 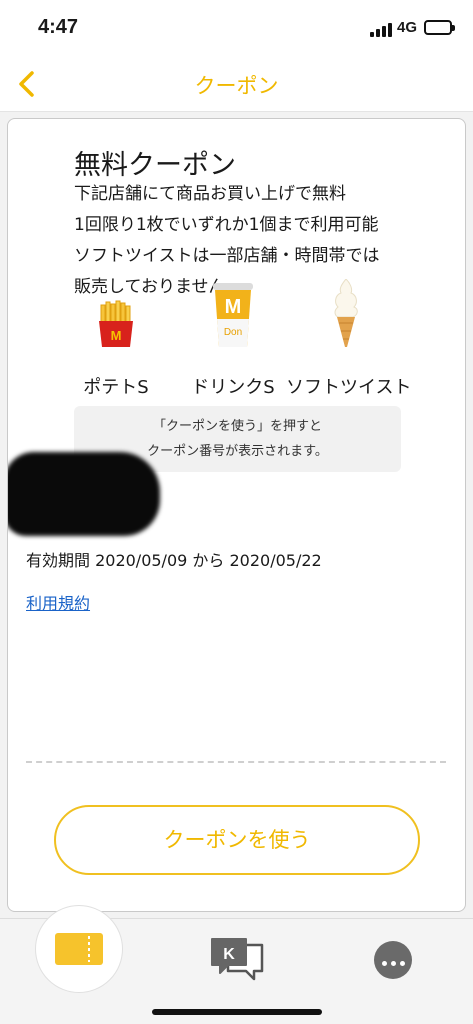 I want to click on tab-bar: K, so click(x=236, y=964).